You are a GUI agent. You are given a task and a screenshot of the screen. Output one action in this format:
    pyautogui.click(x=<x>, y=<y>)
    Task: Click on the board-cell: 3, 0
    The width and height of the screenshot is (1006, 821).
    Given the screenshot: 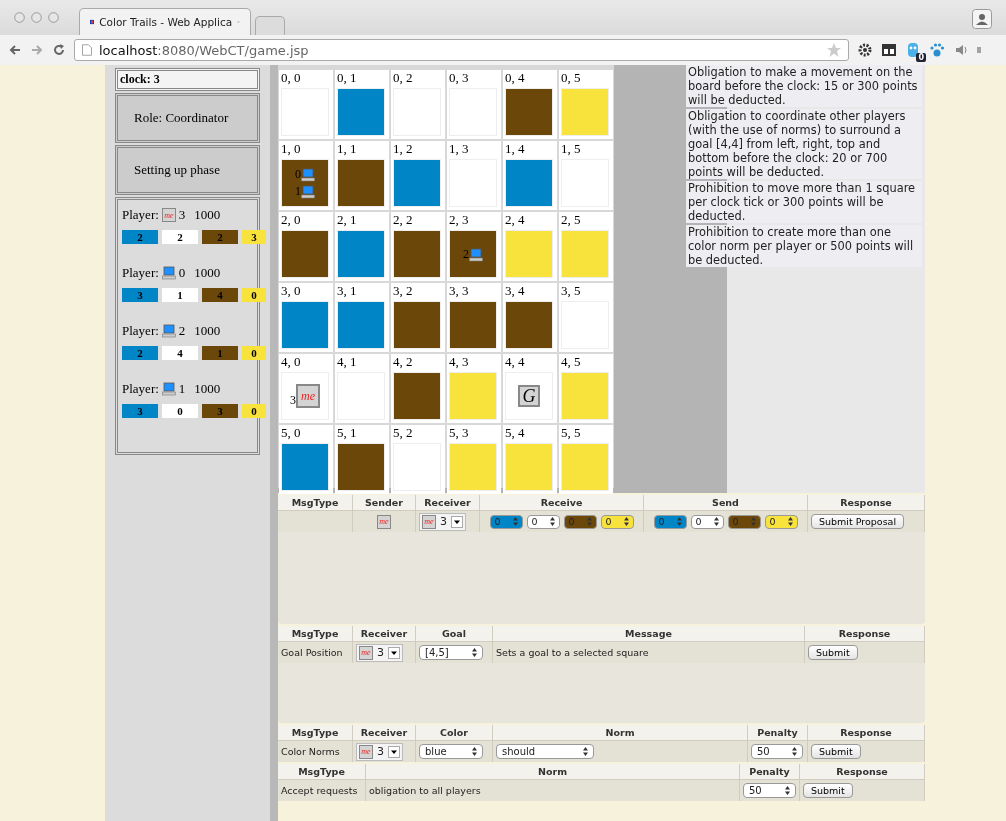 What is the action you would take?
    pyautogui.click(x=306, y=317)
    